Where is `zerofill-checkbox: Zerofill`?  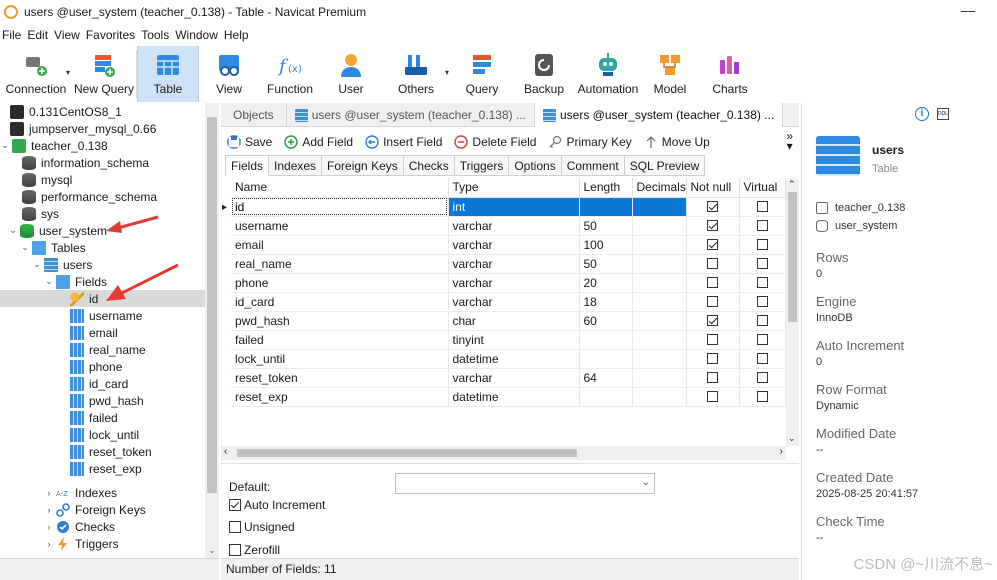 zerofill-checkbox: Zerofill is located at coordinates (254, 550).